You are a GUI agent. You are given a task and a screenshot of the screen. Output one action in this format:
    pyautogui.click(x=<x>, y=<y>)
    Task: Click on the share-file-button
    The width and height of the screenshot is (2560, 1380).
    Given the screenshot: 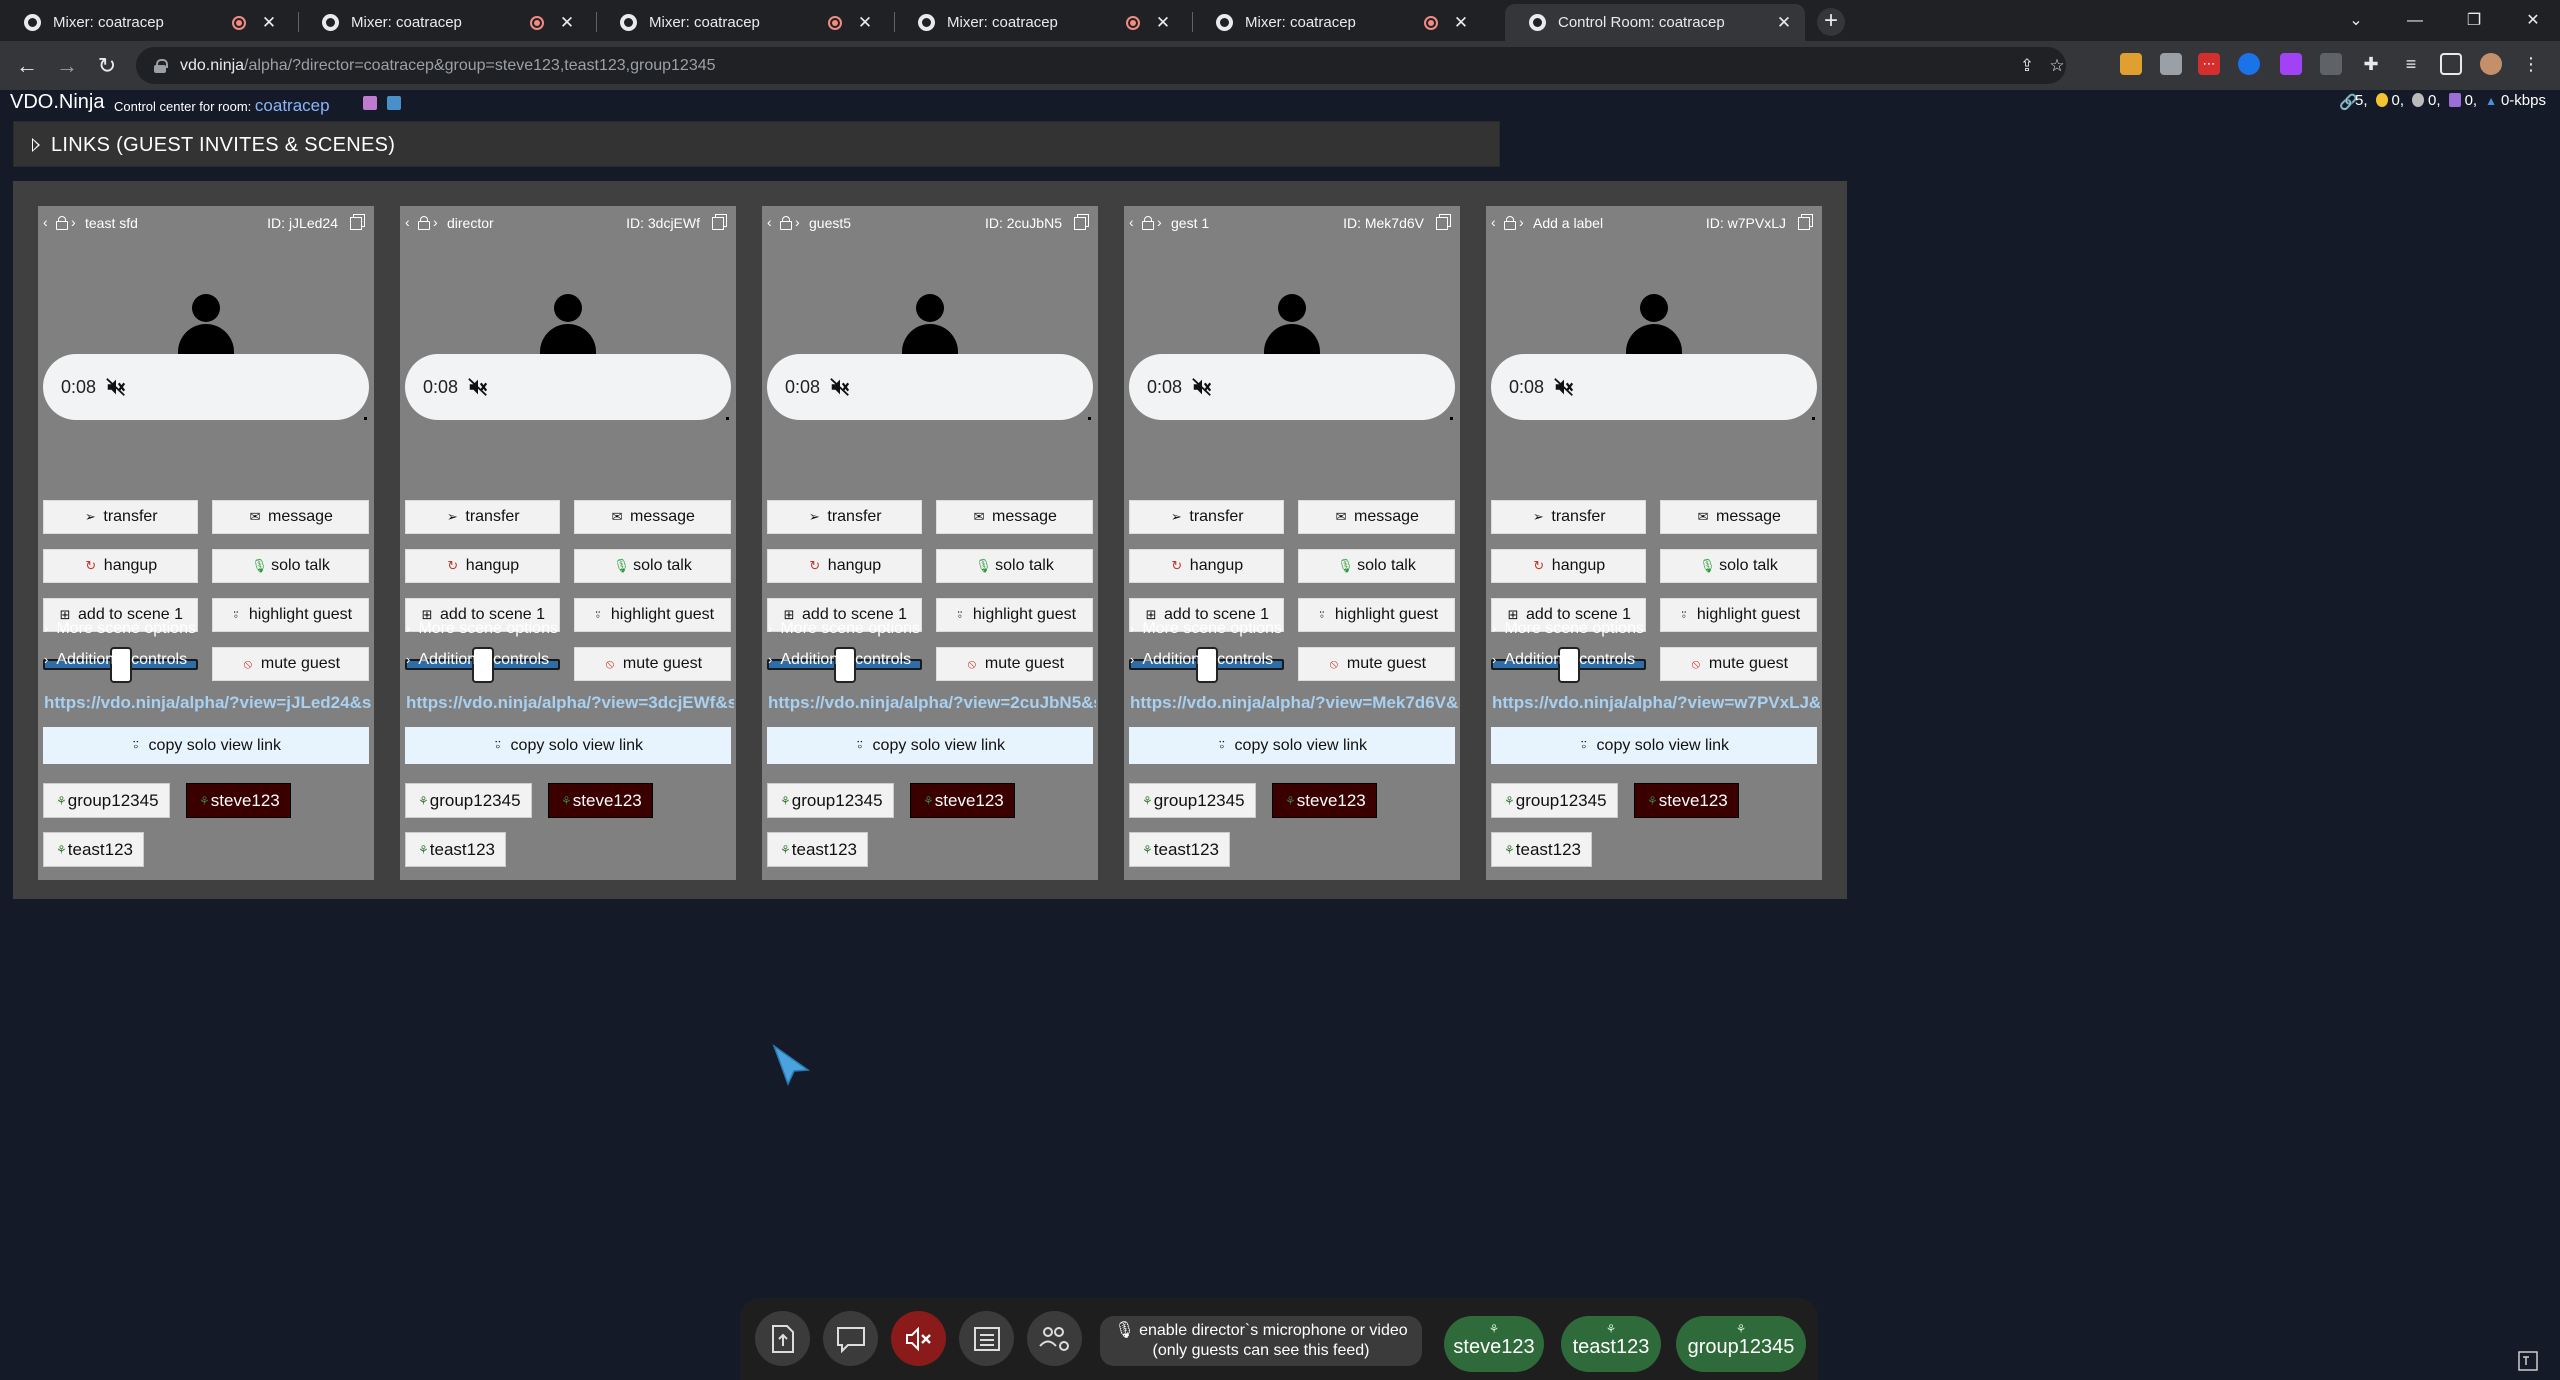 What is the action you would take?
    pyautogui.click(x=782, y=1338)
    